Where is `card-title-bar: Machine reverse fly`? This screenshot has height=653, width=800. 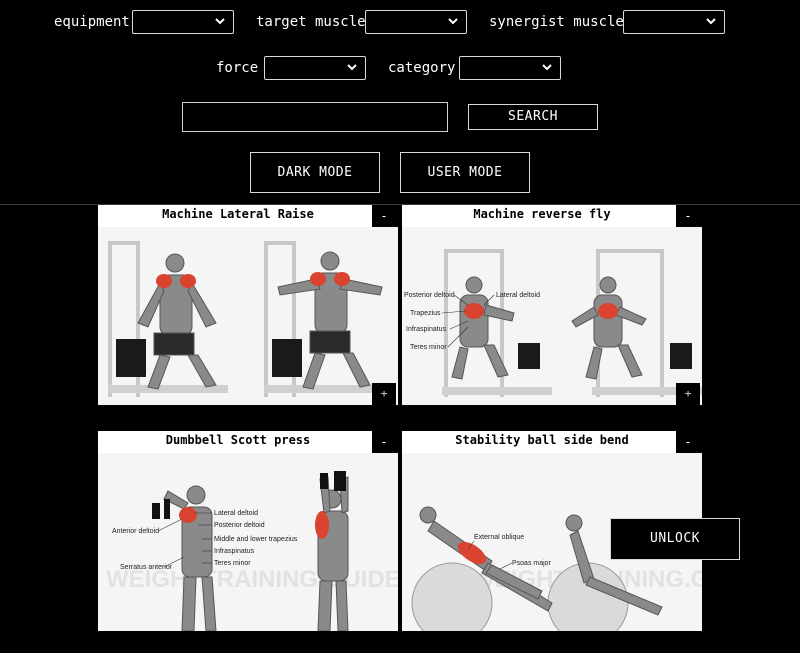
card-title-bar: Machine reverse fly is located at coordinates (542, 216).